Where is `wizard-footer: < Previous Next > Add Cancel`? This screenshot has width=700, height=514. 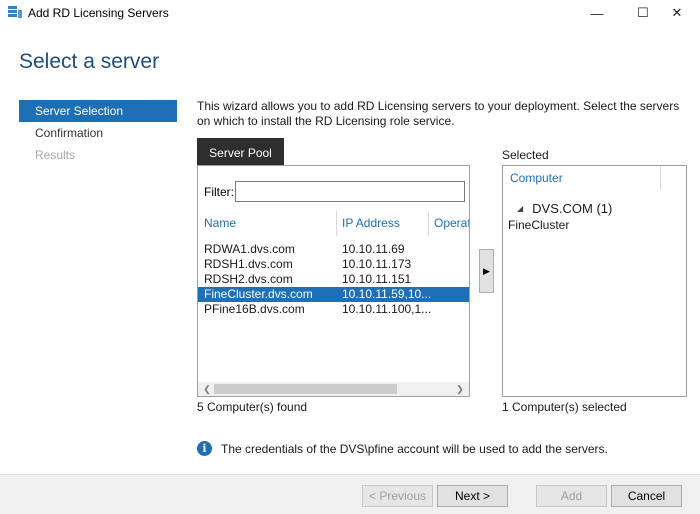
wizard-footer: < Previous Next > Add Cancel is located at coordinates (350, 494).